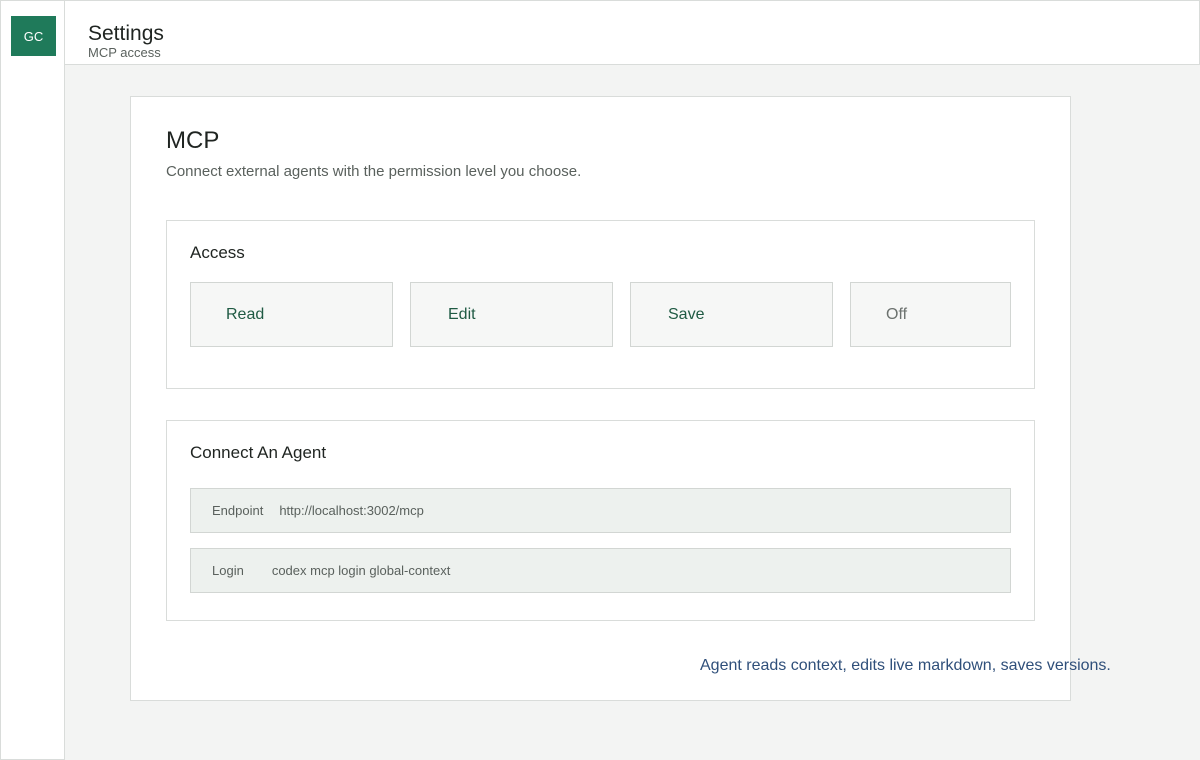  I want to click on login-row: Login codex mcp login global-context, so click(600, 570).